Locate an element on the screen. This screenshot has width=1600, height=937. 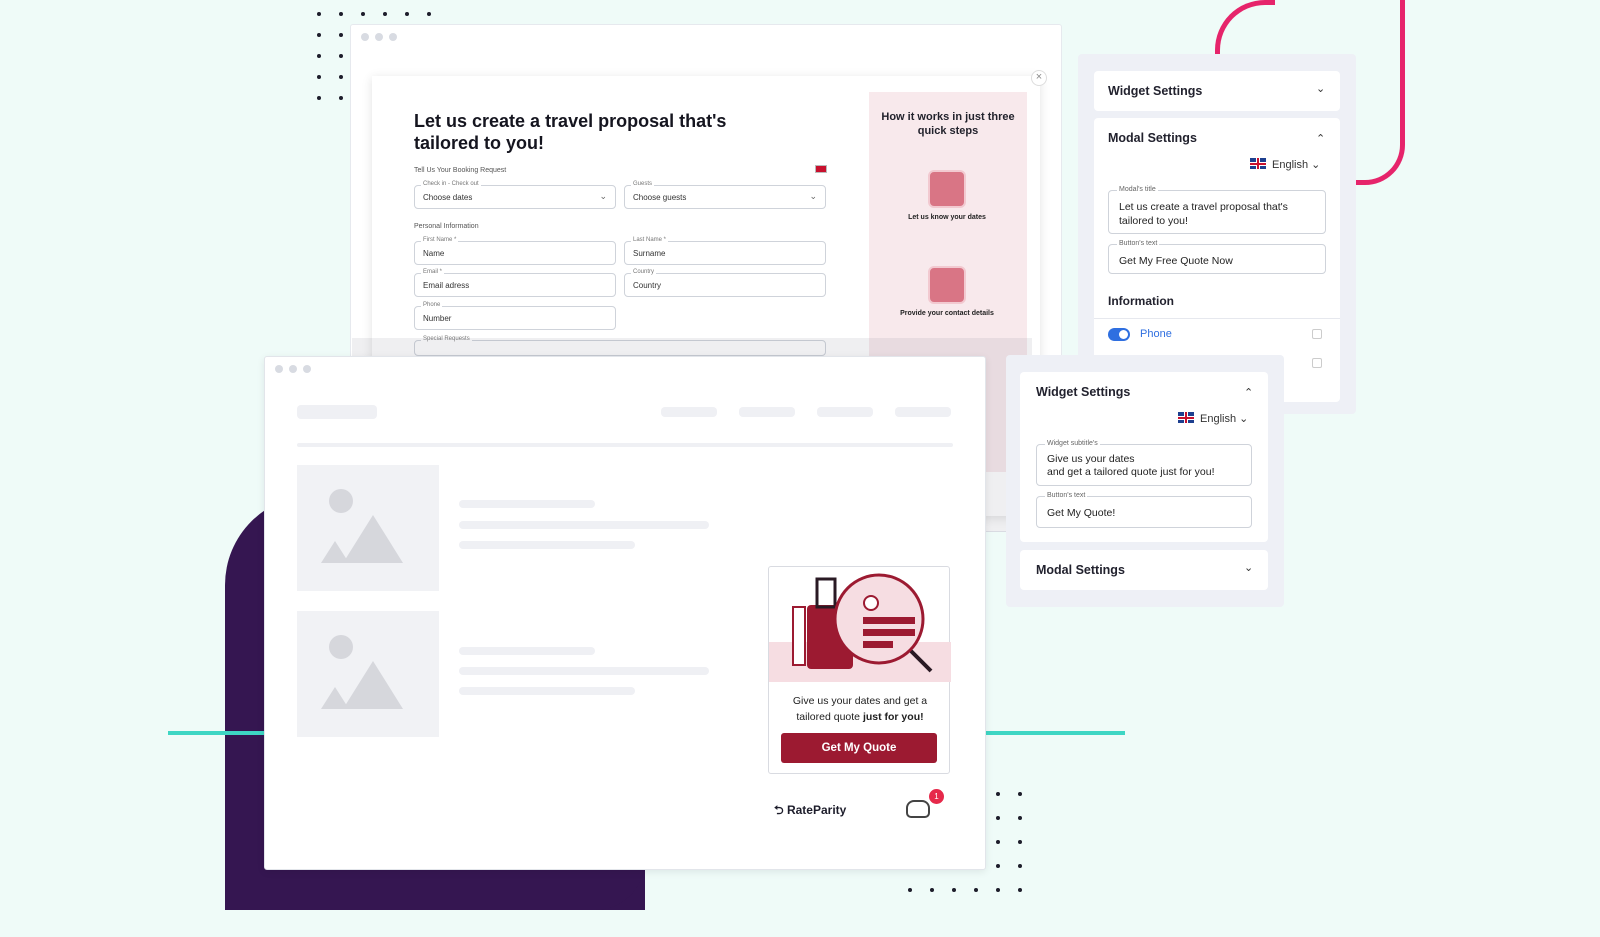
steps-title: How it works in just three quick steps is located at coordinates (948, 124).